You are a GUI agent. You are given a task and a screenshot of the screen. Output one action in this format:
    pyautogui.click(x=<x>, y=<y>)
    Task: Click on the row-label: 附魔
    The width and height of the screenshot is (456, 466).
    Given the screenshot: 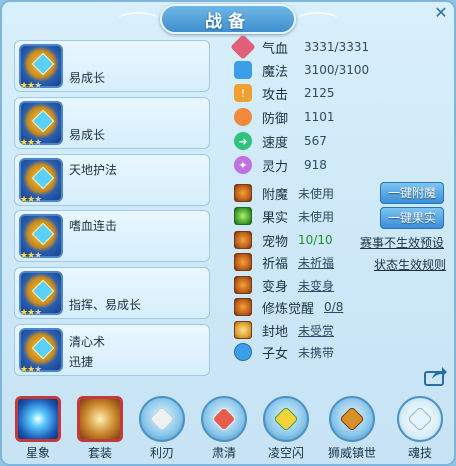 What is the action you would take?
    pyautogui.click(x=275, y=195)
    